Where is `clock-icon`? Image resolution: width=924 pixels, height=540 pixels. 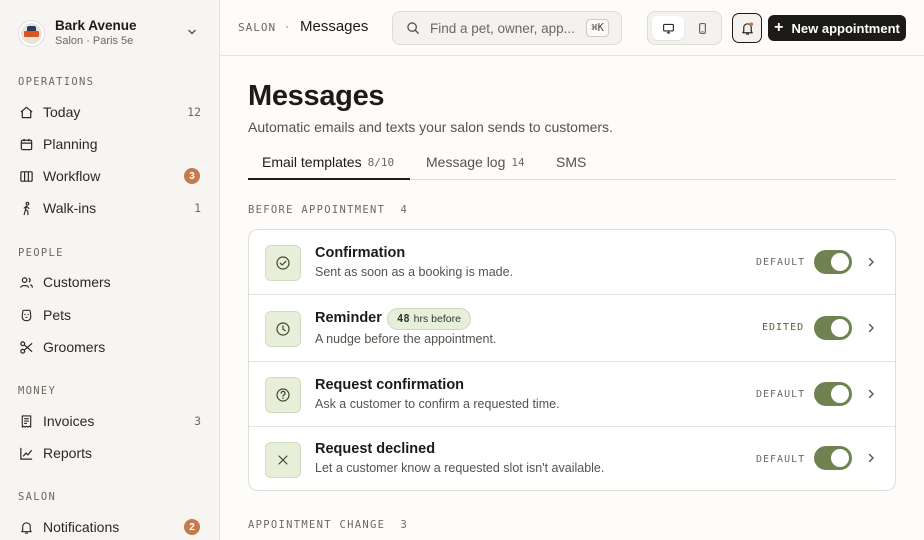 clock-icon is located at coordinates (283, 329).